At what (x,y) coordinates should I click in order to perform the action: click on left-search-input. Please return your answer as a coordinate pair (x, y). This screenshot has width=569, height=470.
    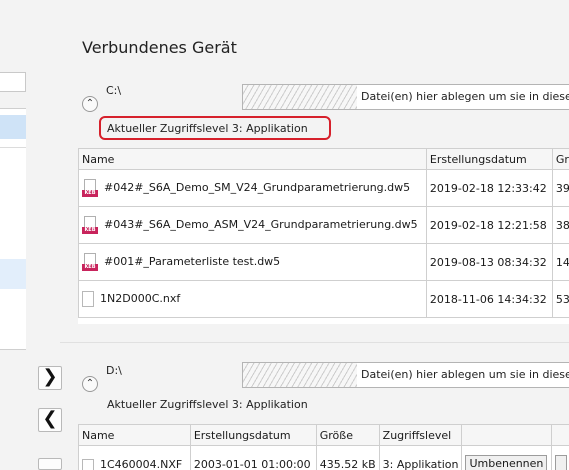
    Looking at the image, I should click on (13, 82).